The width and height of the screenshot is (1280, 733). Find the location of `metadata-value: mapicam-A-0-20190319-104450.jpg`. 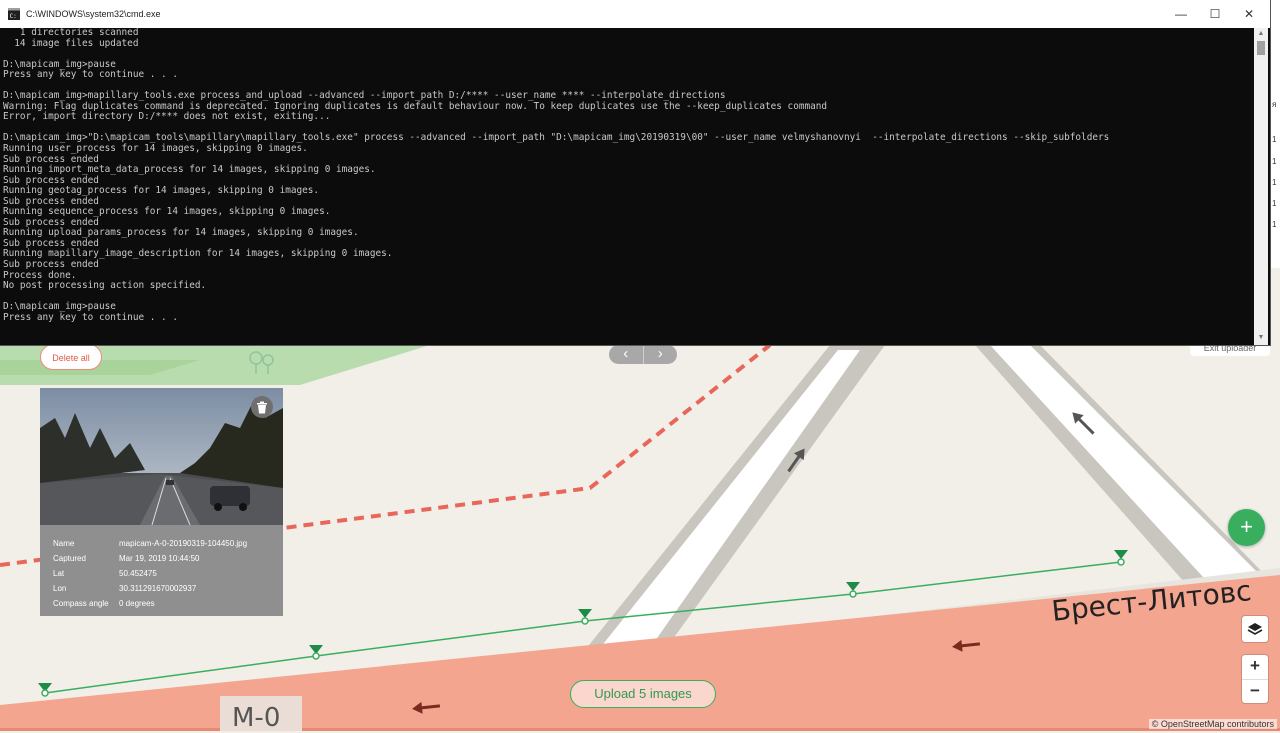

metadata-value: mapicam-A-0-20190319-104450.jpg is located at coordinates (183, 543).